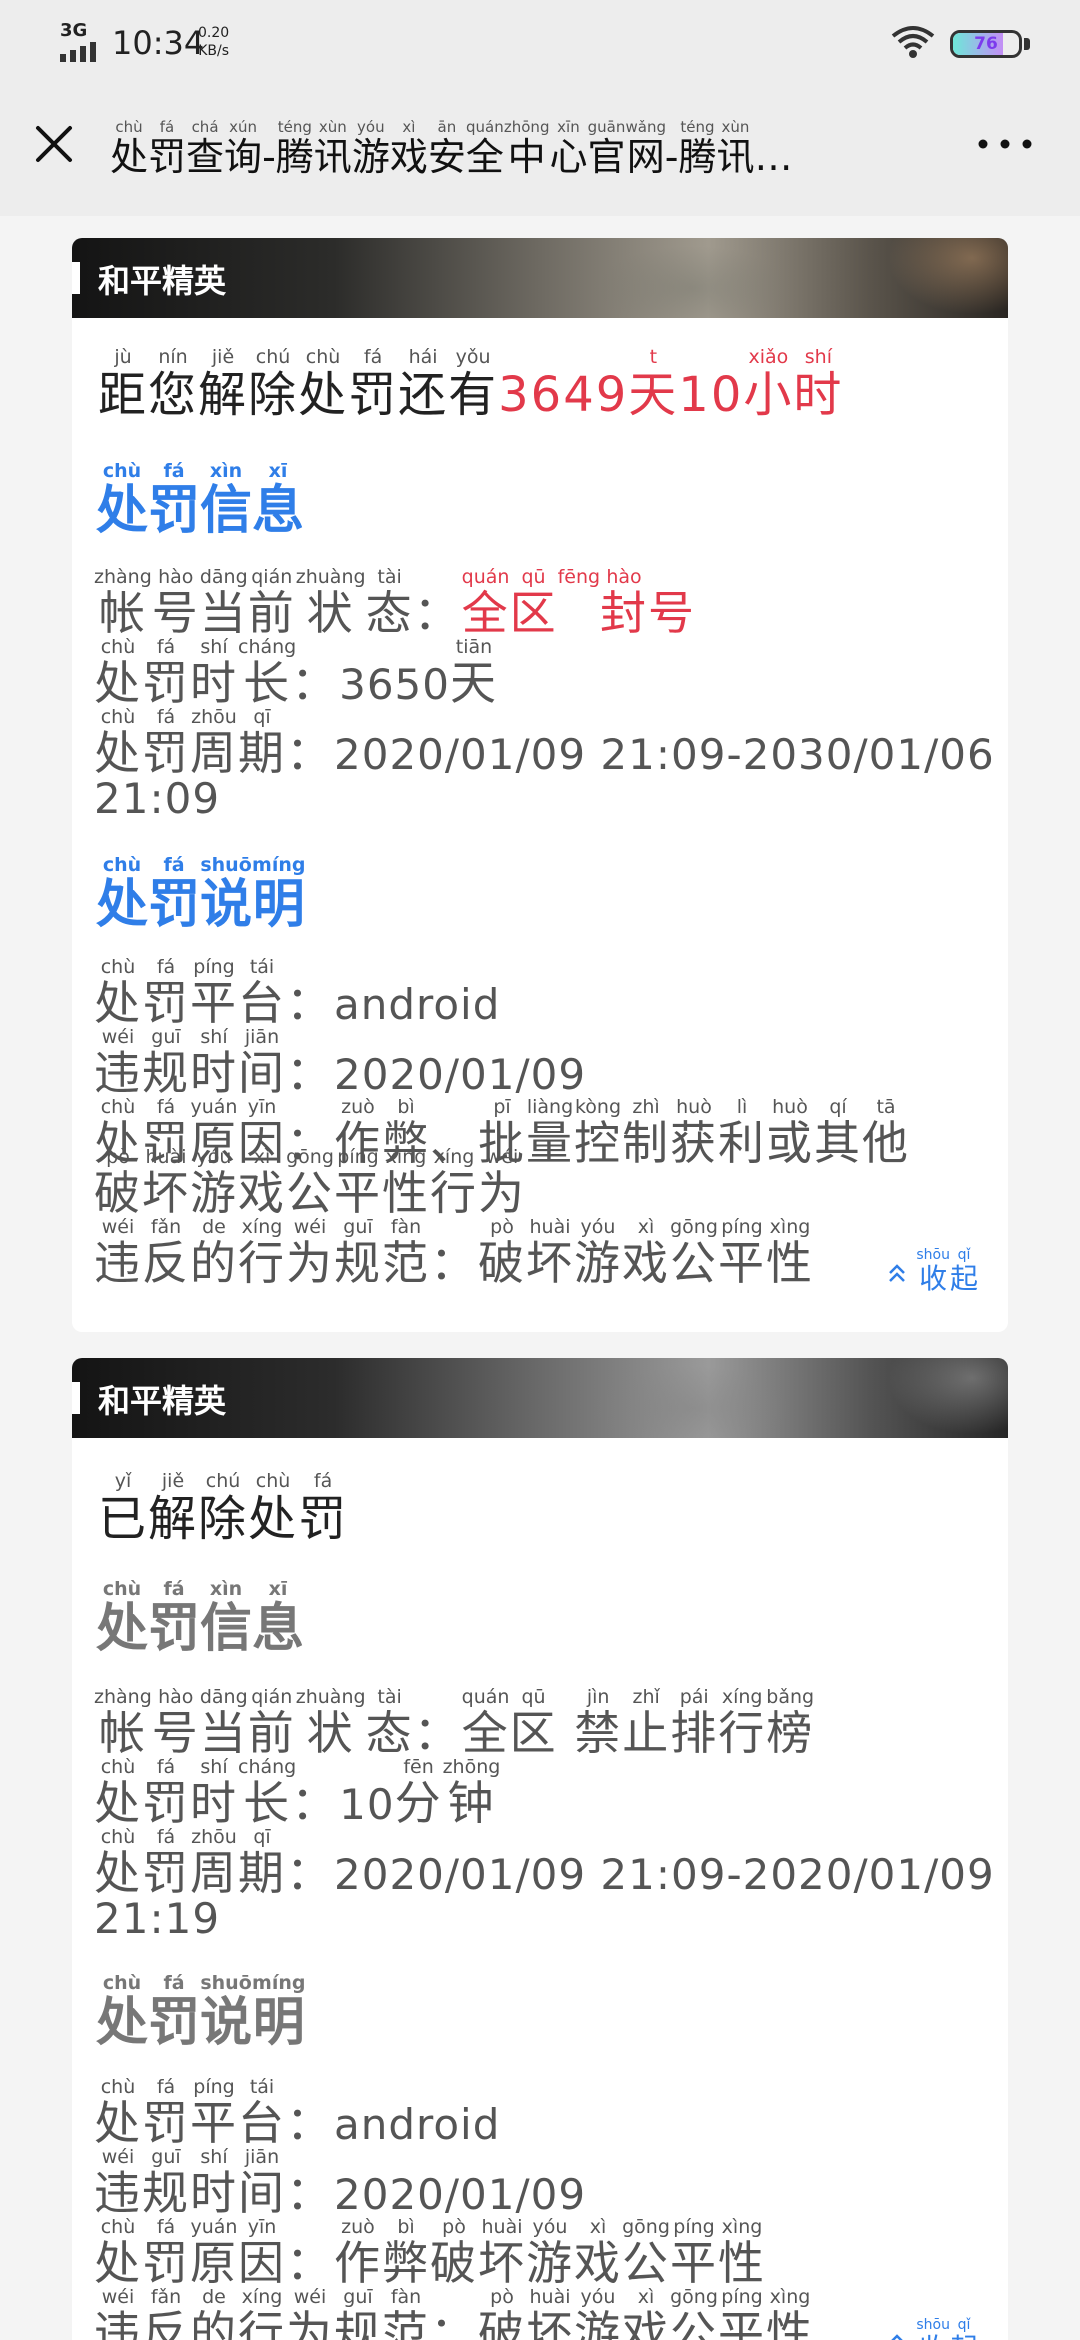 This screenshot has width=1080, height=2340. What do you see at coordinates (550, 2253) in the screenshot?
I see `ruby-text: 作zuò弊bì破pò坏huài游yóu戏xì公gōng平píng性xìng` at bounding box center [550, 2253].